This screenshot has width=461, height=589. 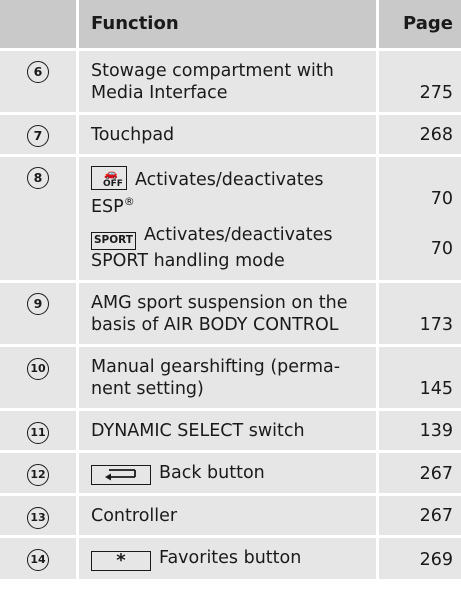 I want to click on function-text: Back button, so click(x=212, y=473).